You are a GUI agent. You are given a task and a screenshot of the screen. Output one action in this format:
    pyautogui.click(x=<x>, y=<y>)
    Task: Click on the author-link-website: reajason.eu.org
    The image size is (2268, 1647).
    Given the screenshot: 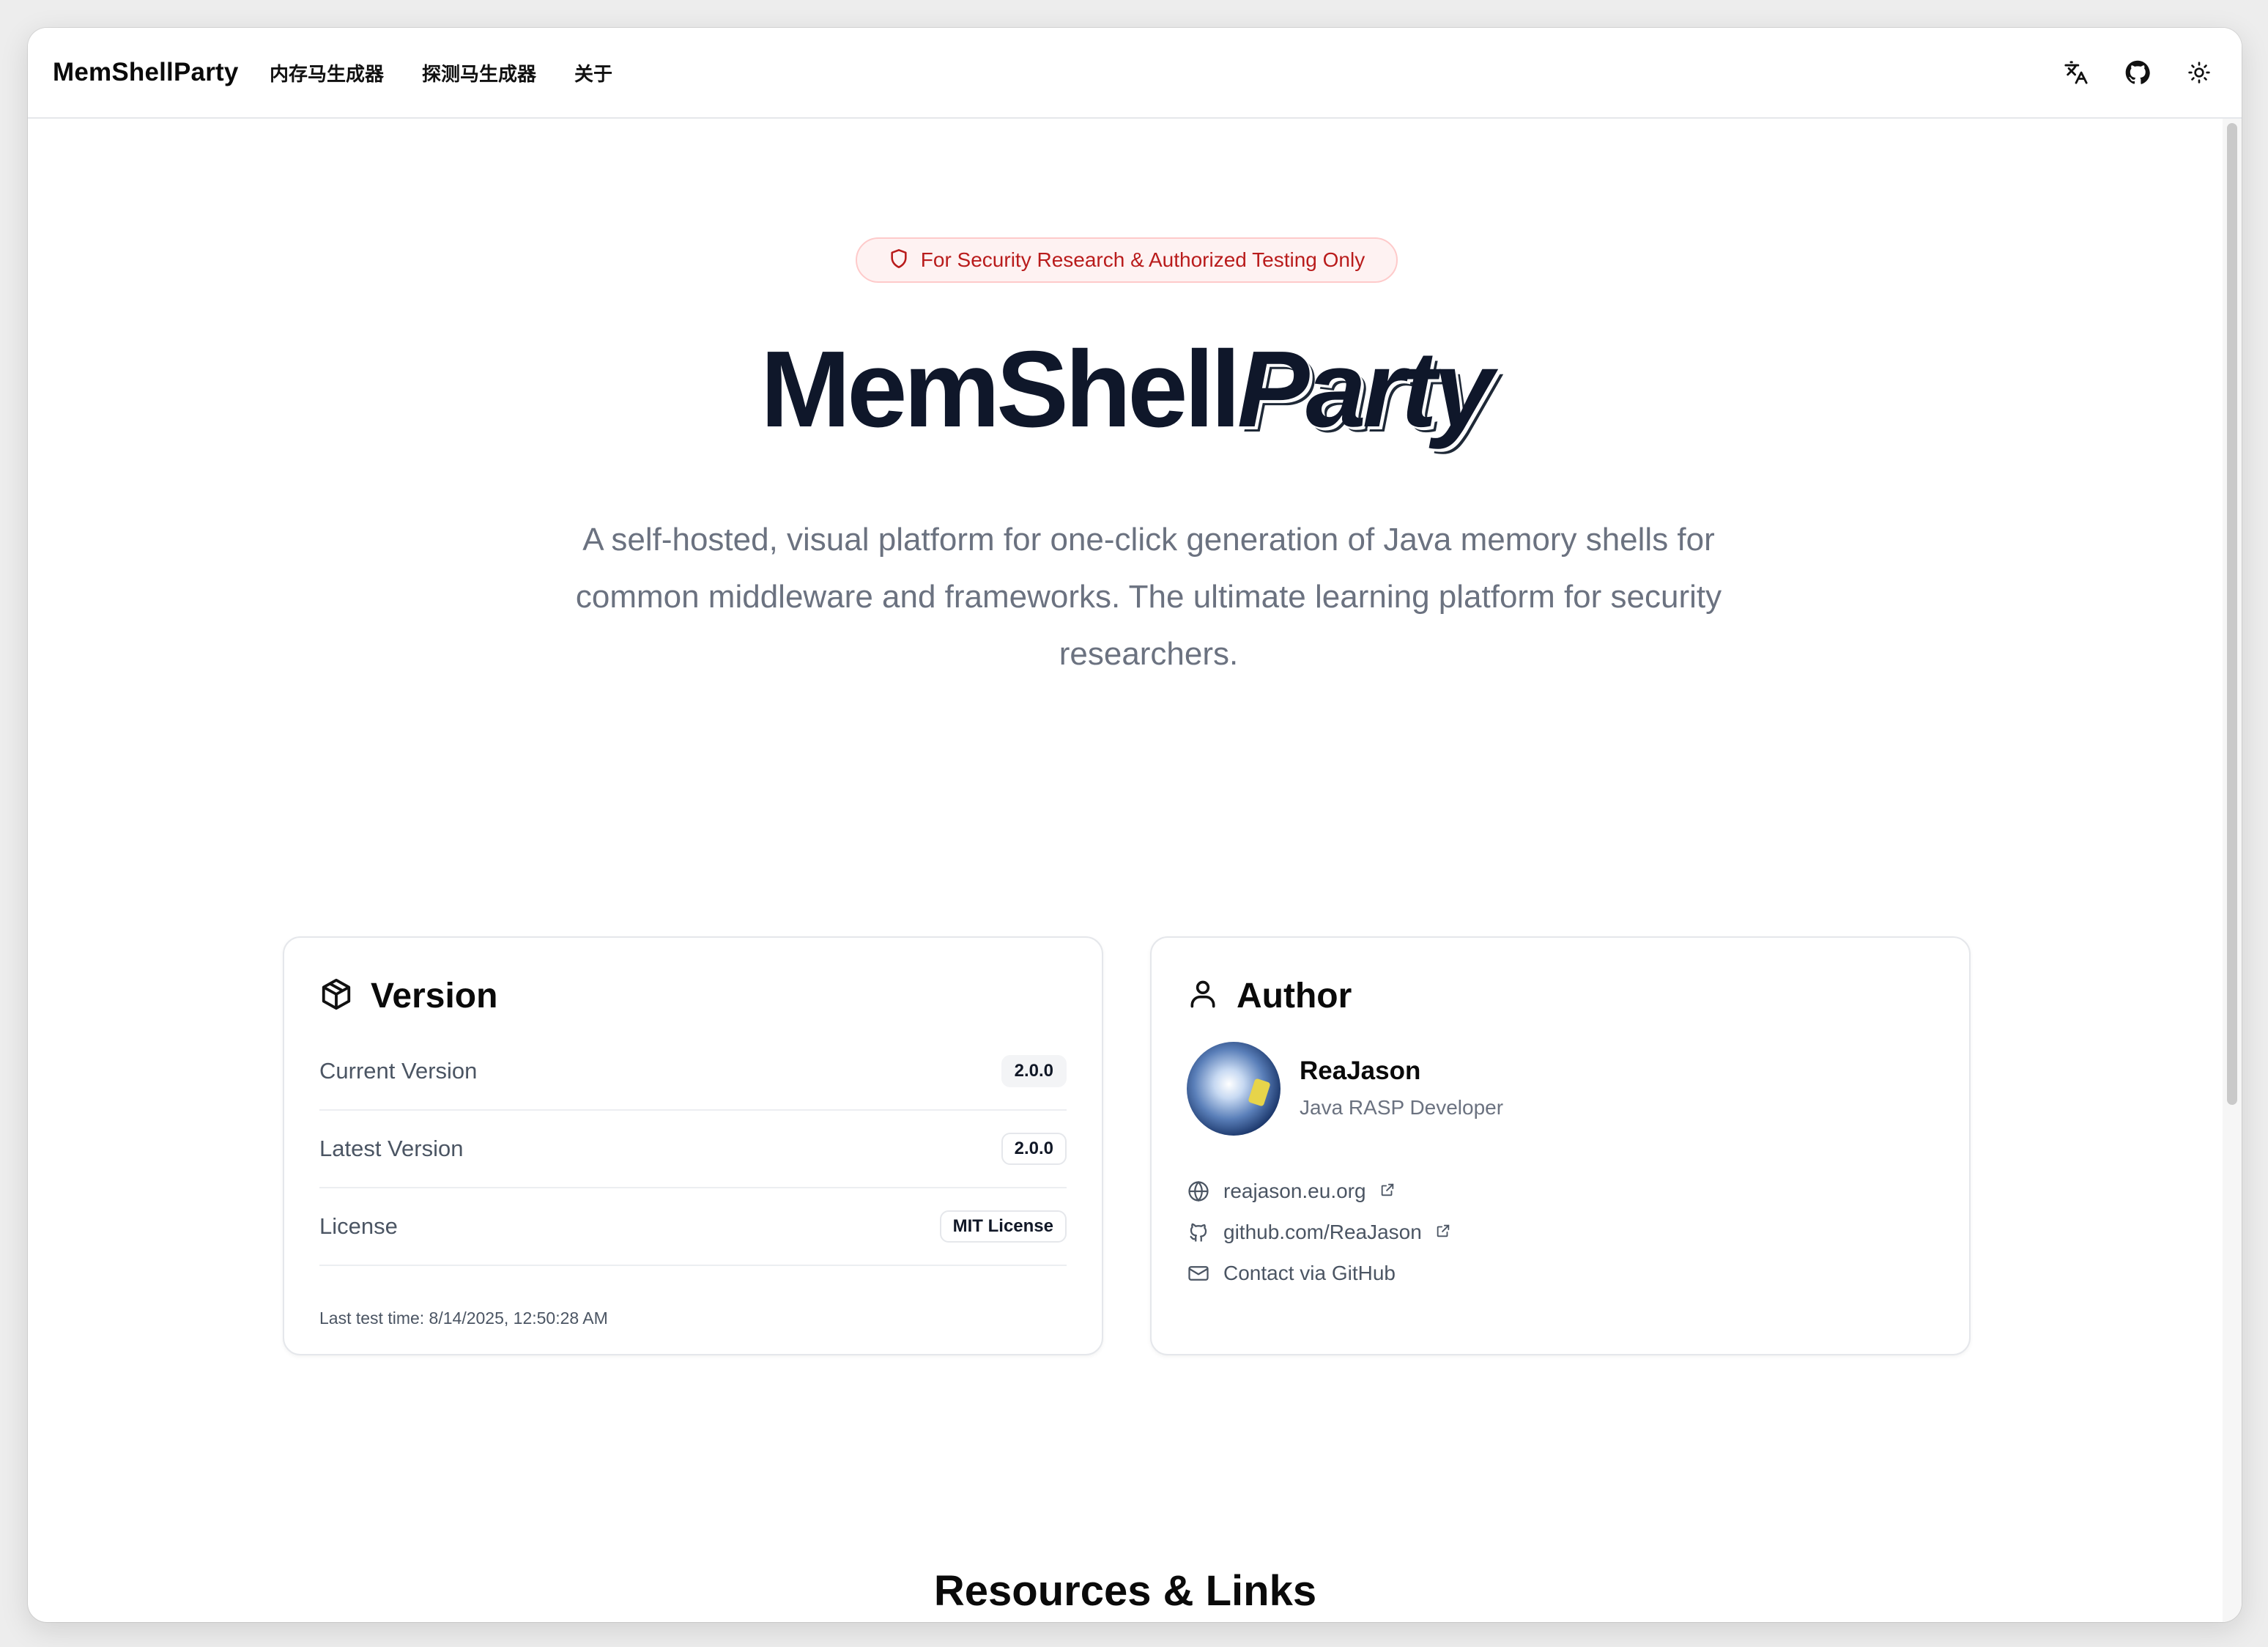 What is the action you would take?
    pyautogui.click(x=1319, y=1192)
    